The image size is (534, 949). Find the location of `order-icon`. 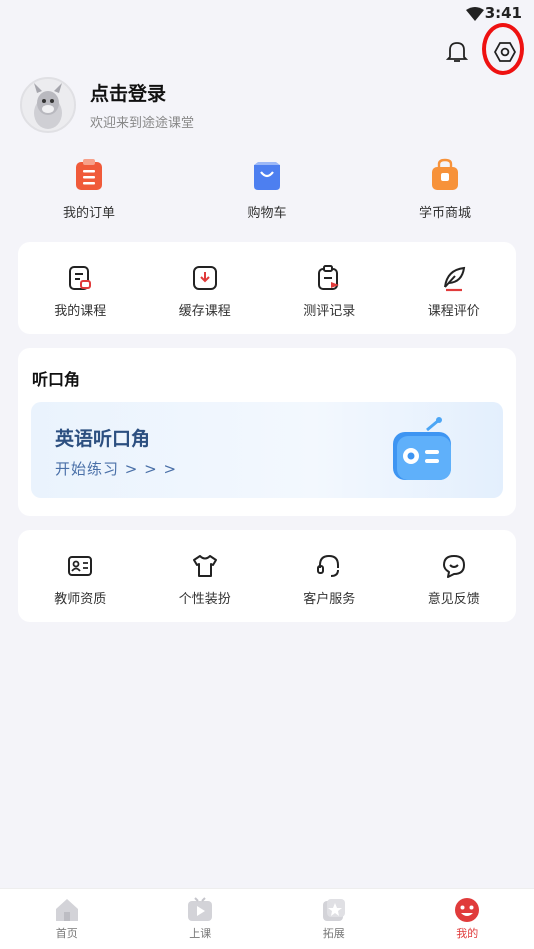

order-icon is located at coordinates (89, 175).